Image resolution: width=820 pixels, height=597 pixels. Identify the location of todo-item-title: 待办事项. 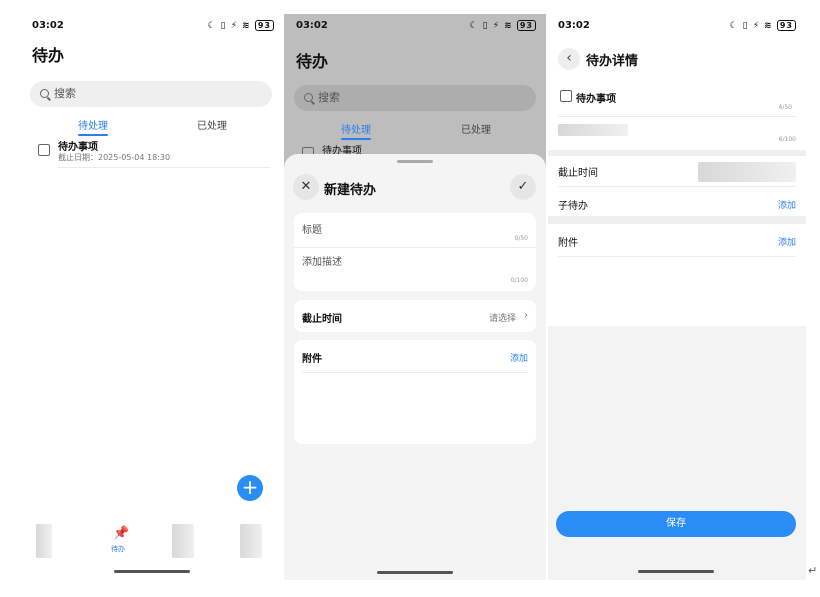
(78, 145).